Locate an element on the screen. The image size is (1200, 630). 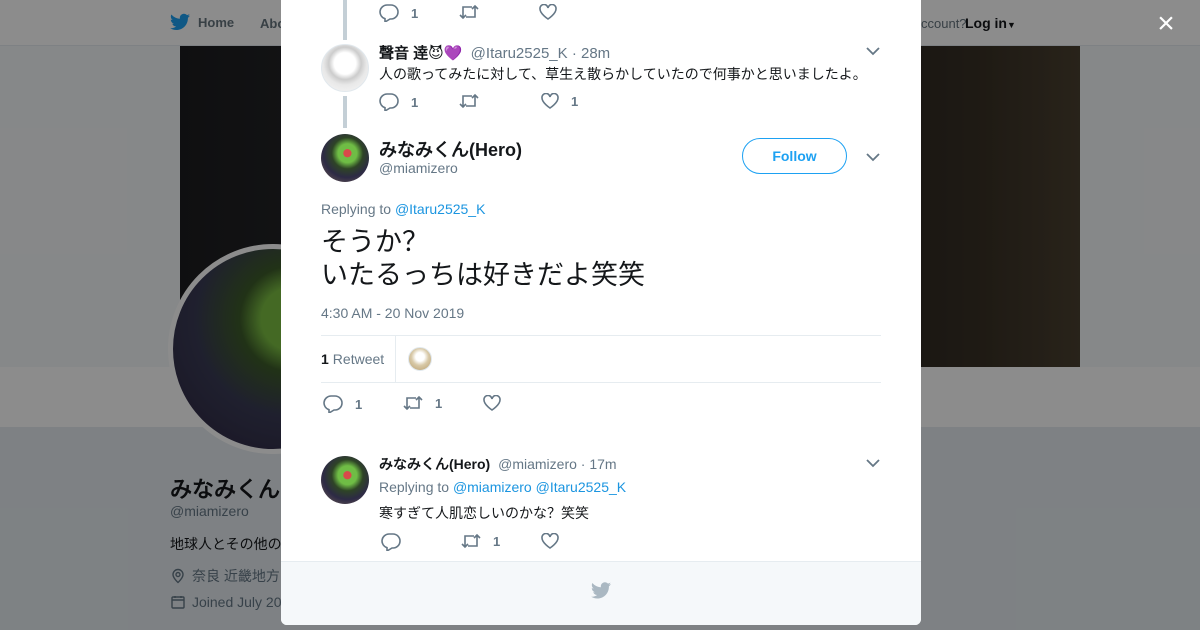
reply-author-handle: @miamizero is located at coordinates (537, 464).